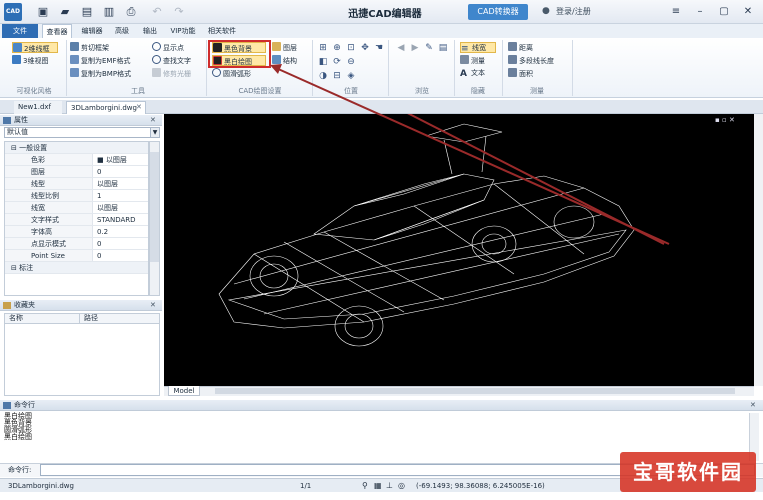  What do you see at coordinates (378, 486) in the screenshot?
I see `grid-icon: ▦` at bounding box center [378, 486].